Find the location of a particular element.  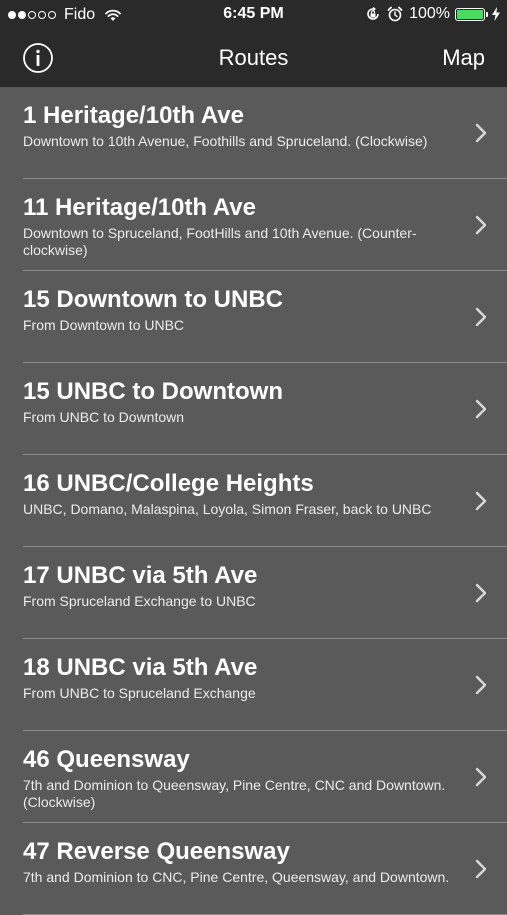

page-title: Routes is located at coordinates (253, 57).